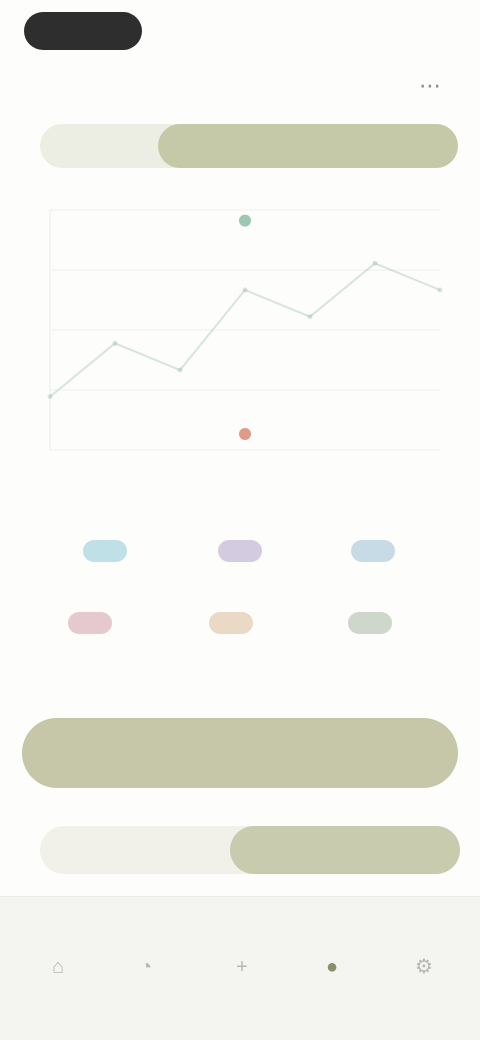 The image size is (480, 1040). I want to click on segment-second, so click(308, 146).